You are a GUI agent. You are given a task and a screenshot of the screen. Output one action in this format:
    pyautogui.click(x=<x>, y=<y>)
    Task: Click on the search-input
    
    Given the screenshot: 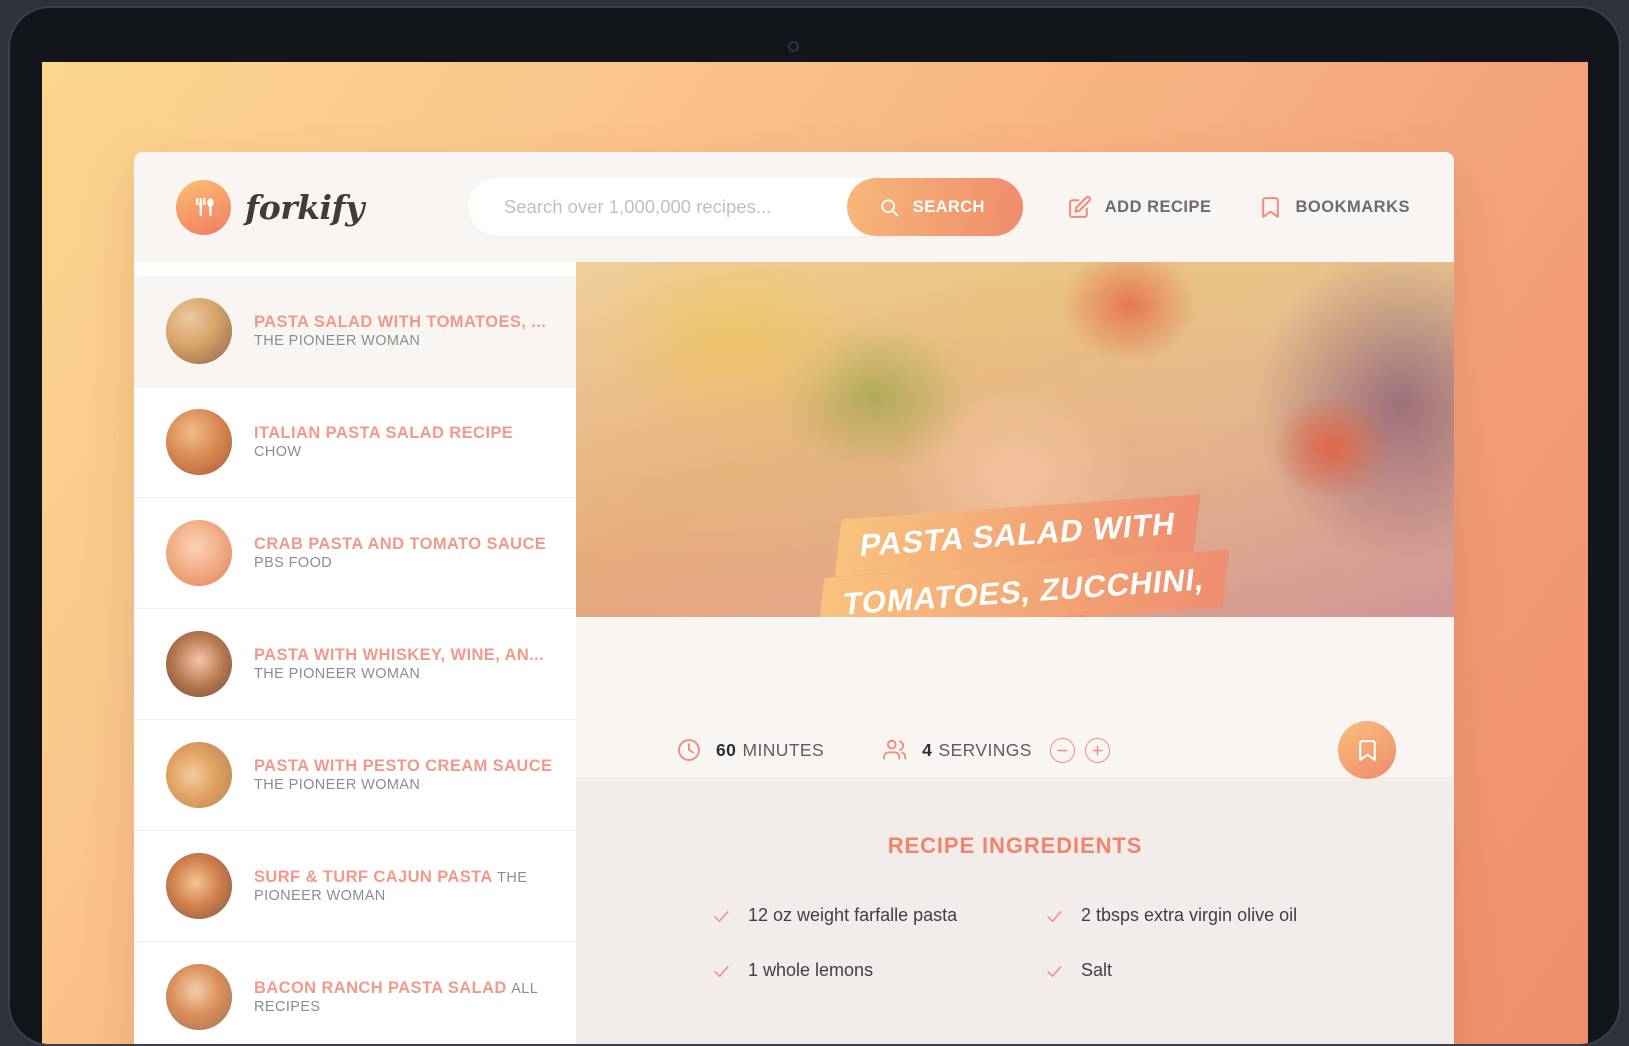 What is the action you would take?
    pyautogui.click(x=675, y=207)
    